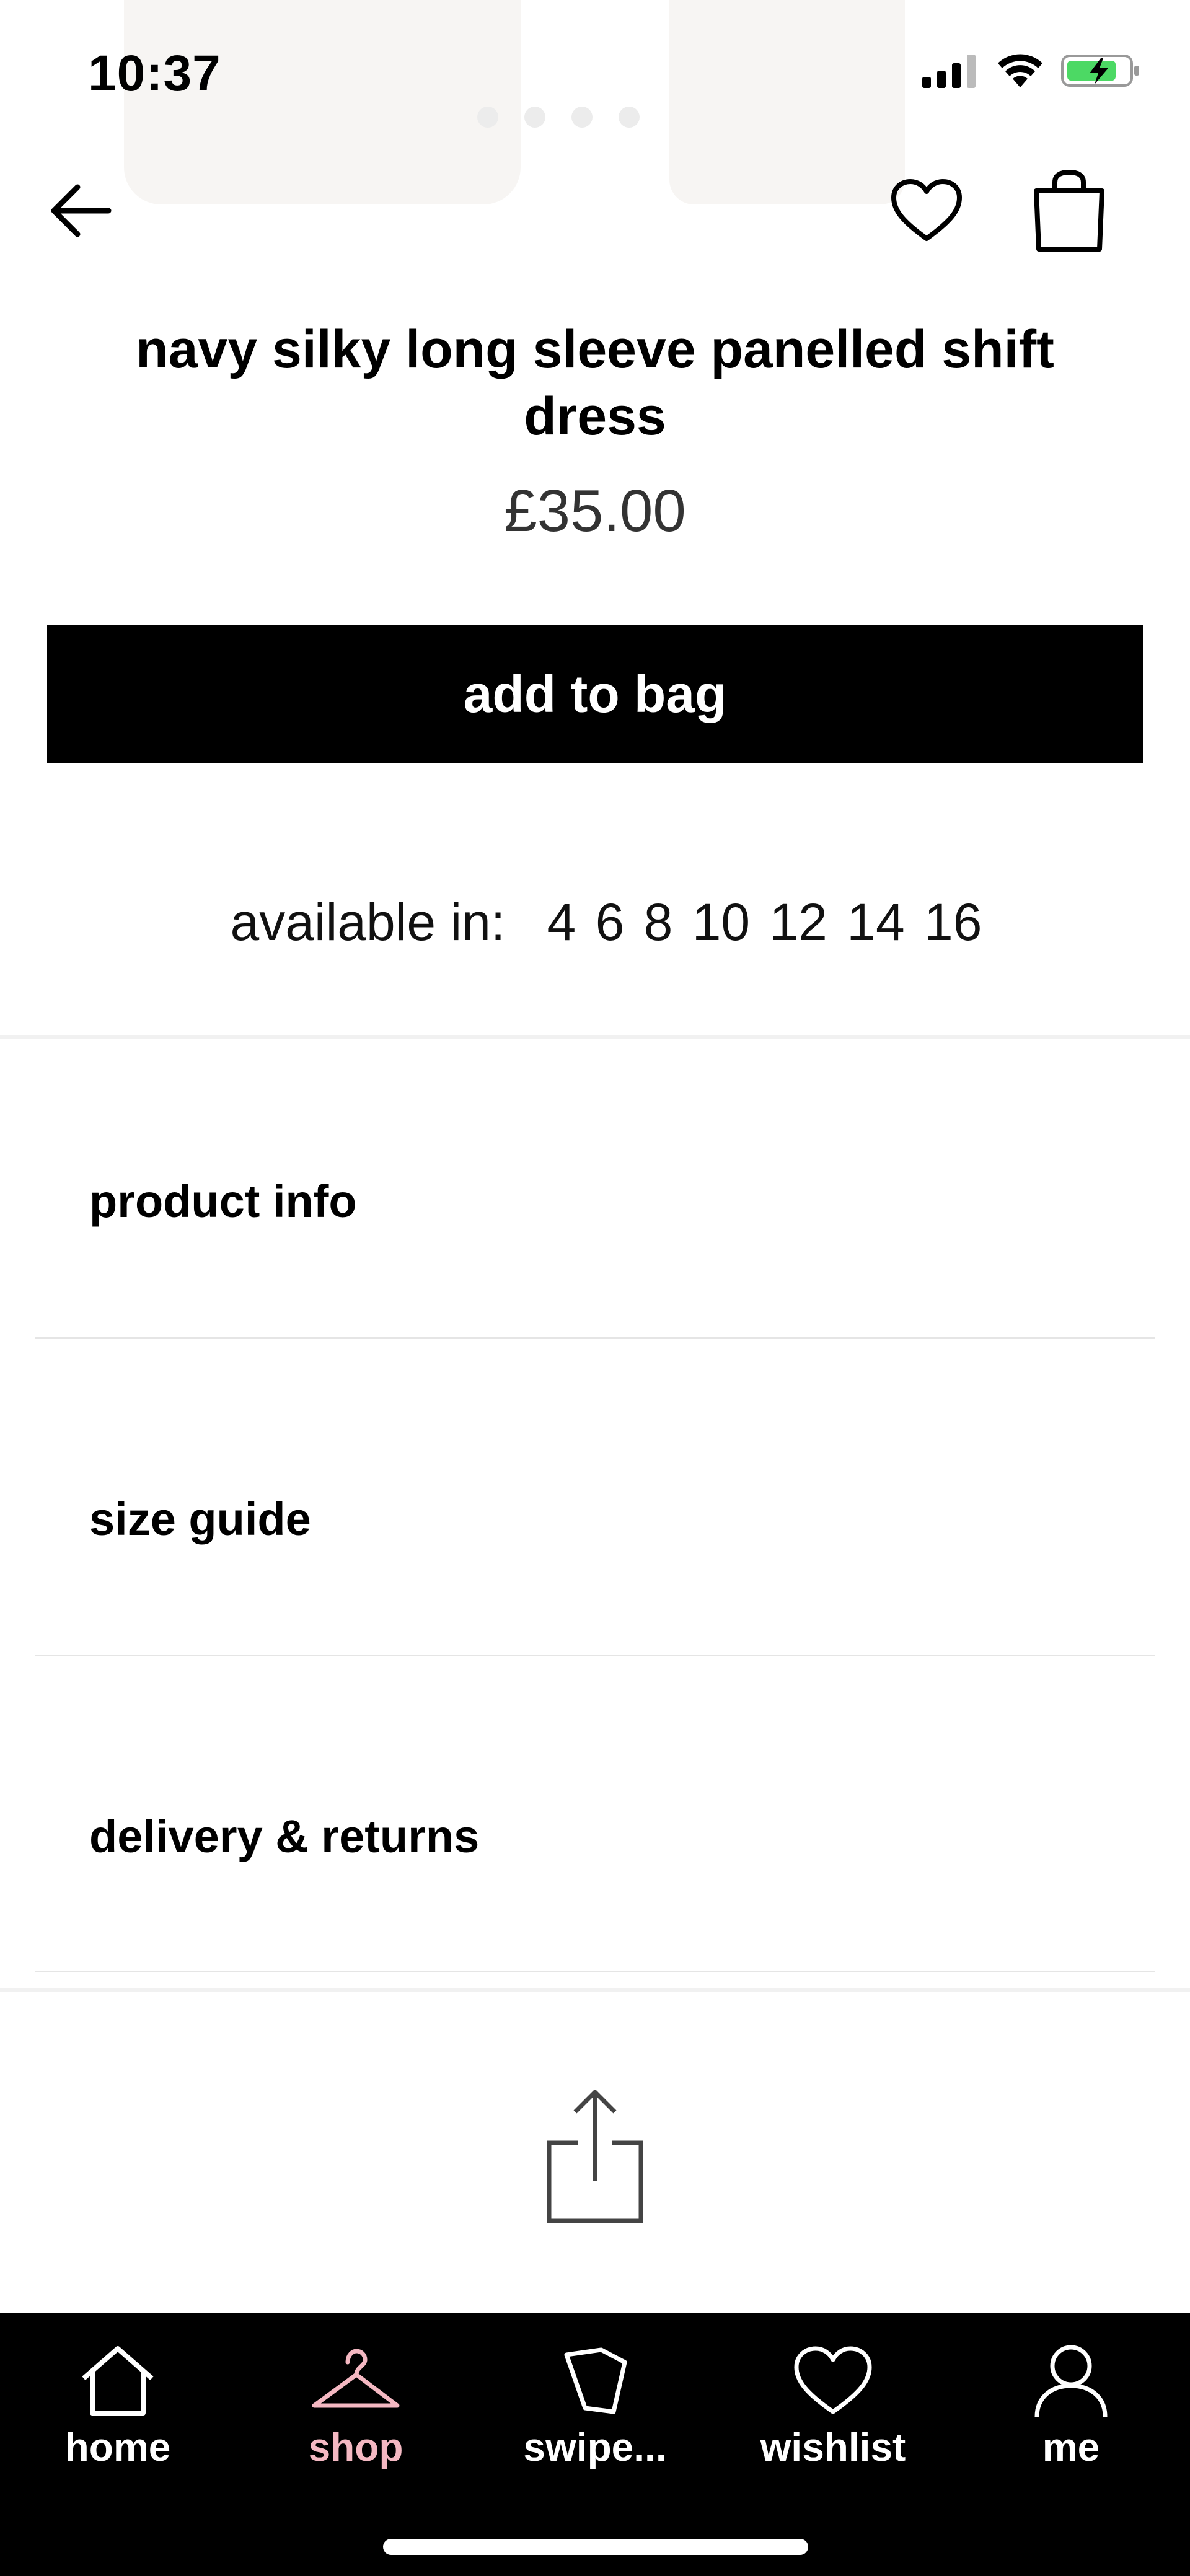 This screenshot has width=1190, height=2576. Describe the element at coordinates (1071, 2447) in the screenshot. I see `tab-label: me` at that location.